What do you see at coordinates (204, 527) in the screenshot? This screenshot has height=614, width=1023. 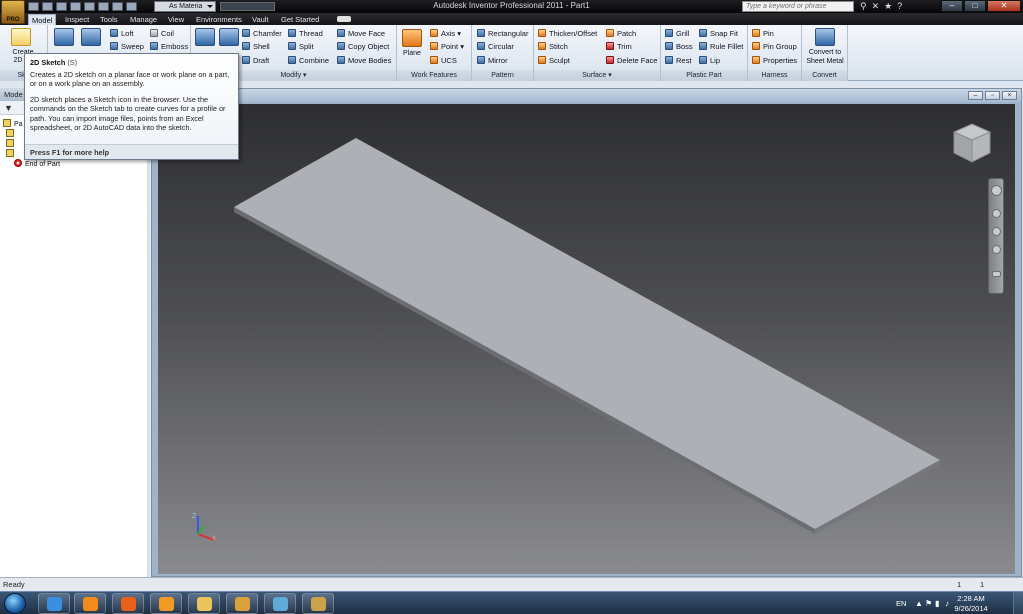 I see `axis-triad: Z X` at bounding box center [204, 527].